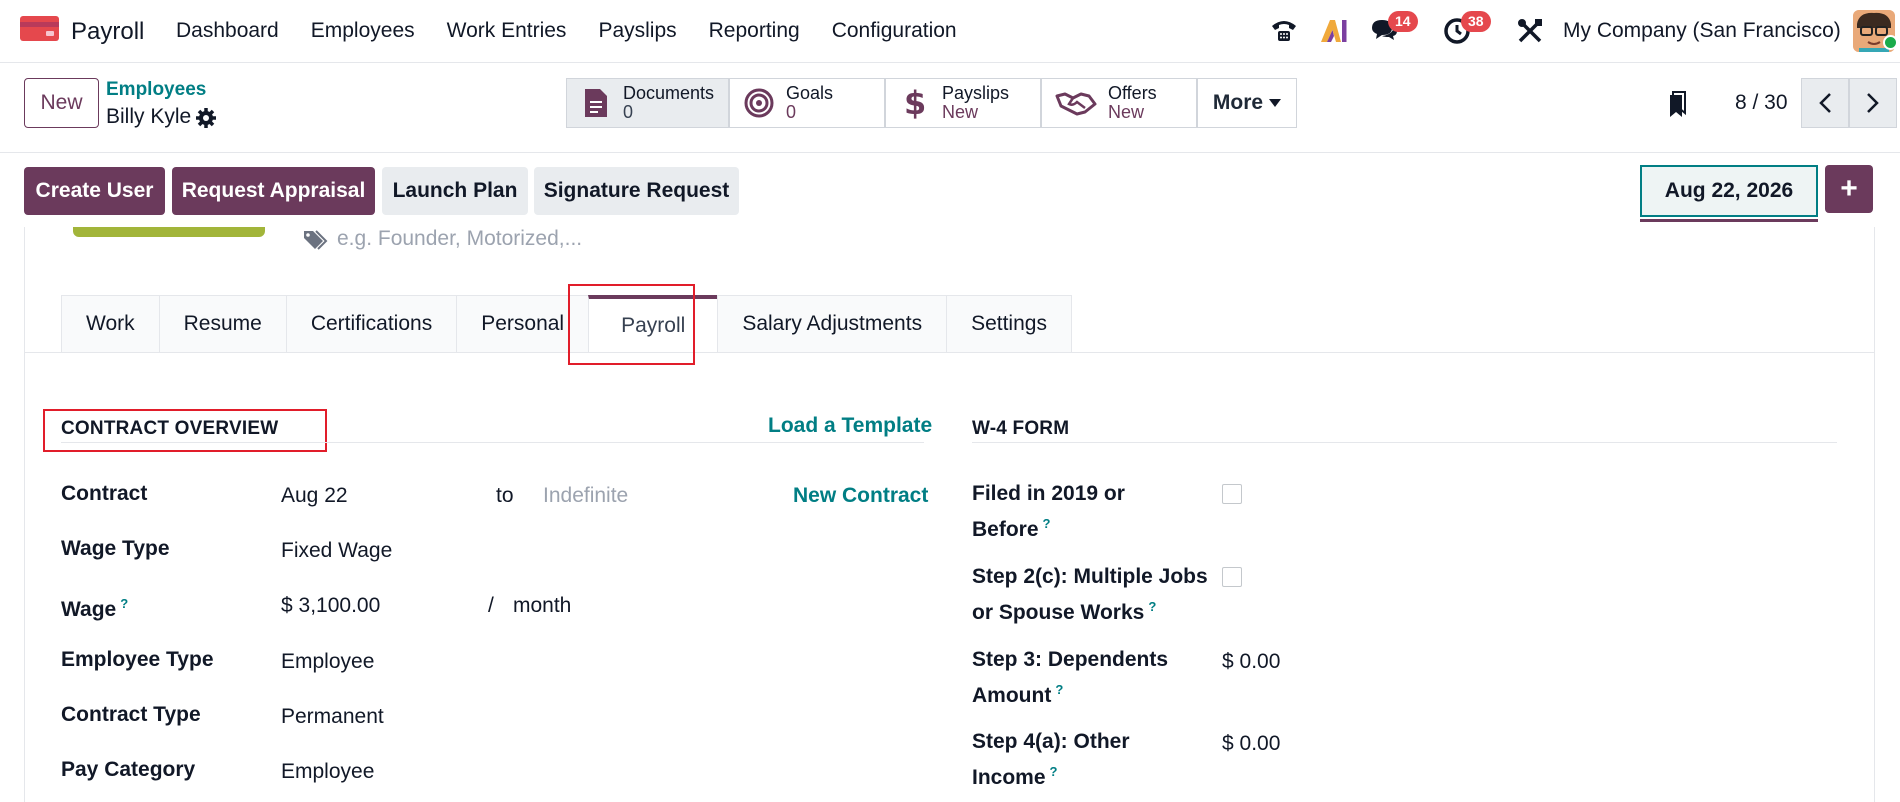 Image resolution: width=1900 pixels, height=802 pixels. What do you see at coordinates (596, 103) in the screenshot?
I see `document-icon` at bounding box center [596, 103].